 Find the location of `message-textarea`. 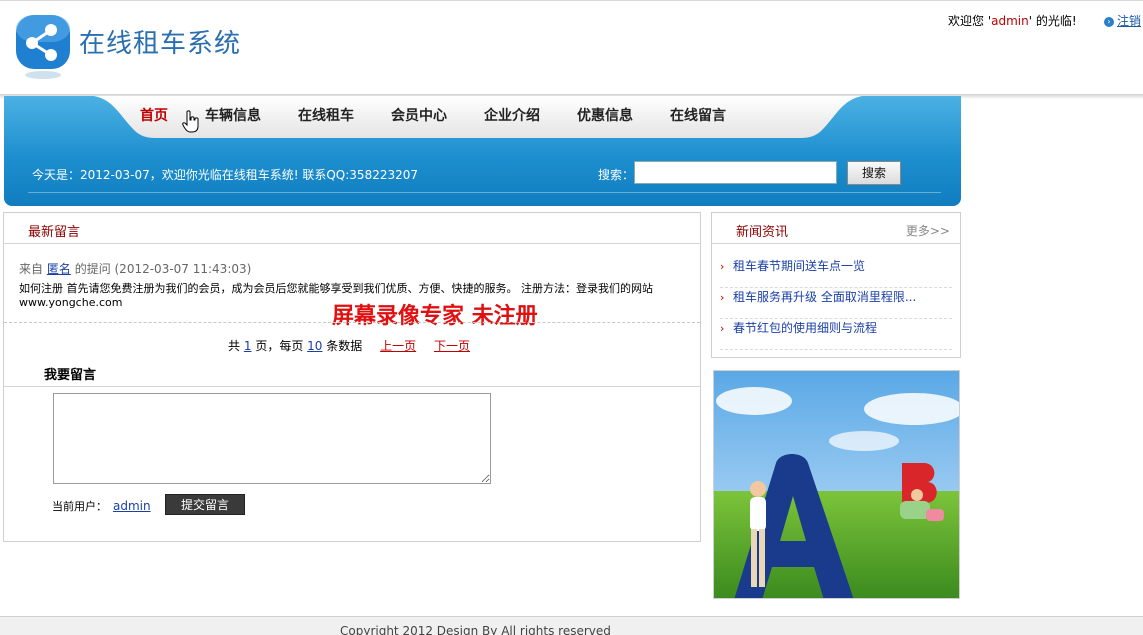

message-textarea is located at coordinates (272, 438).